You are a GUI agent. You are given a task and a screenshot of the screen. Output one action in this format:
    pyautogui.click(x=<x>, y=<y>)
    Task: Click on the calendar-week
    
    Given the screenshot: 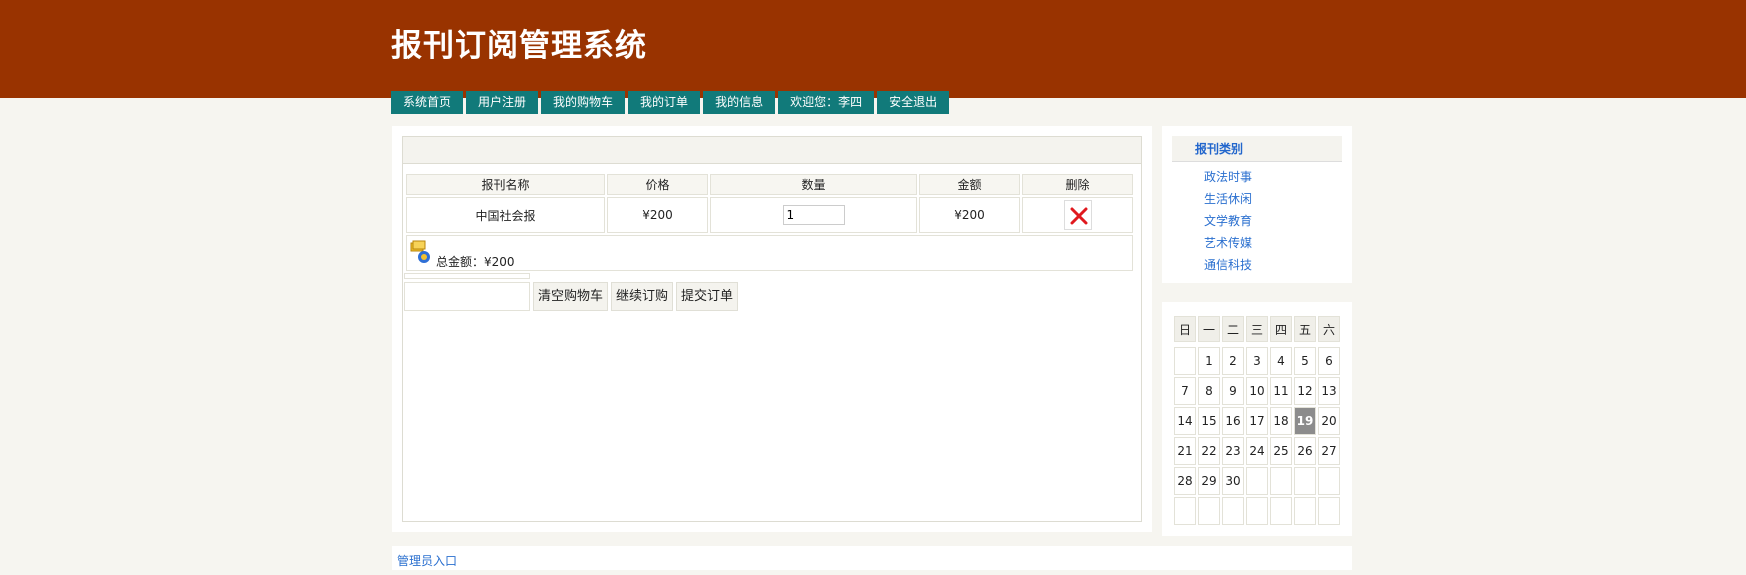 What is the action you would take?
    pyautogui.click(x=1257, y=511)
    